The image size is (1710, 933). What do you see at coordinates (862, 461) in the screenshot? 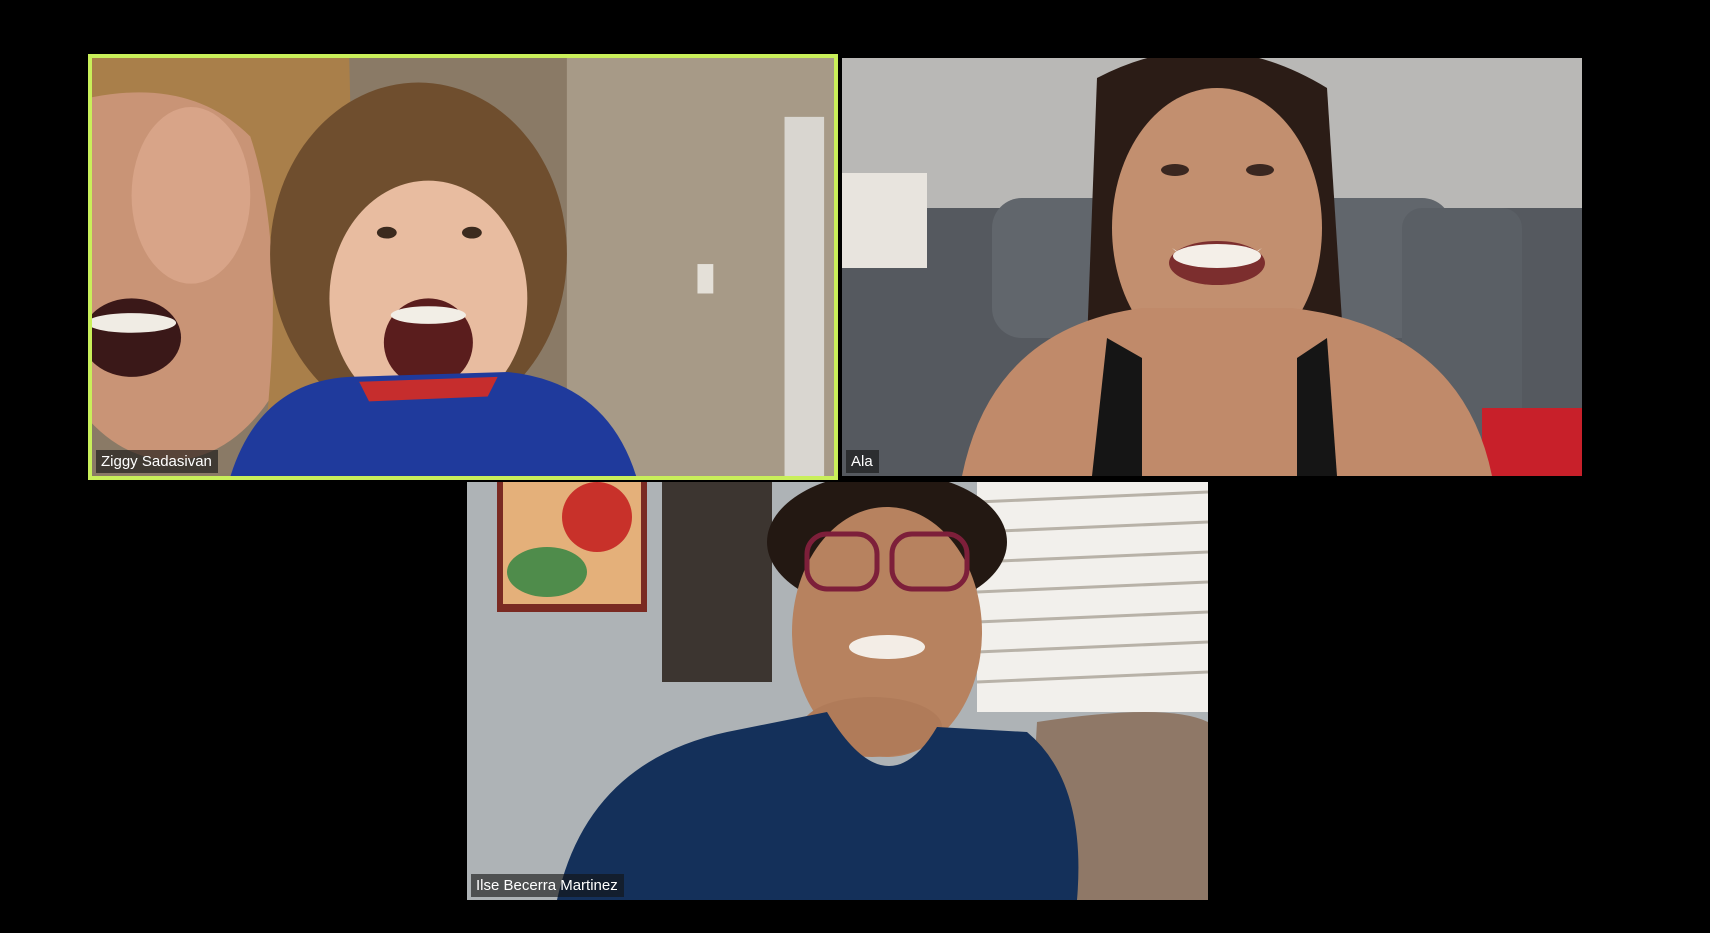
I see `participant-name-label: Ala` at bounding box center [862, 461].